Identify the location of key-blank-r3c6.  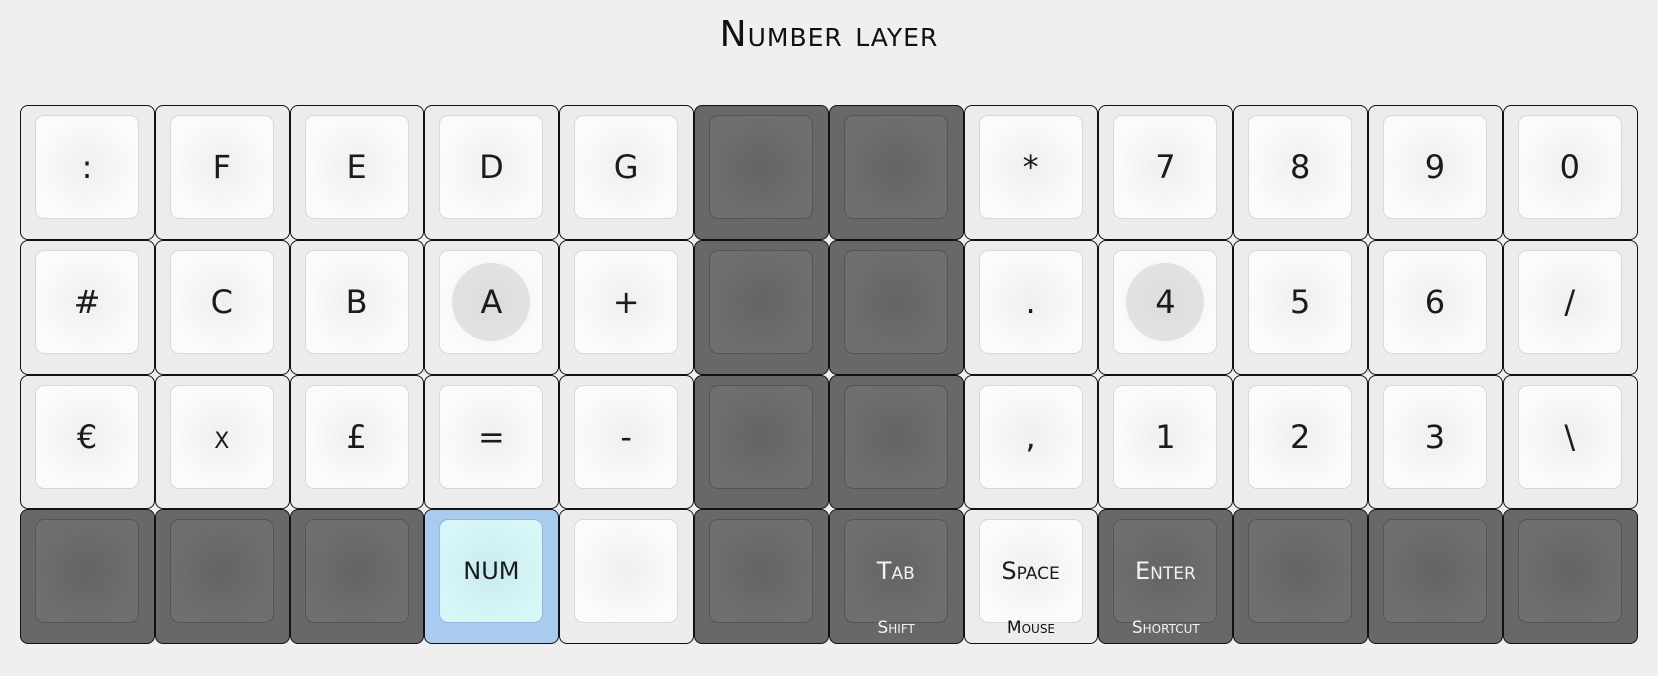
(761, 442).